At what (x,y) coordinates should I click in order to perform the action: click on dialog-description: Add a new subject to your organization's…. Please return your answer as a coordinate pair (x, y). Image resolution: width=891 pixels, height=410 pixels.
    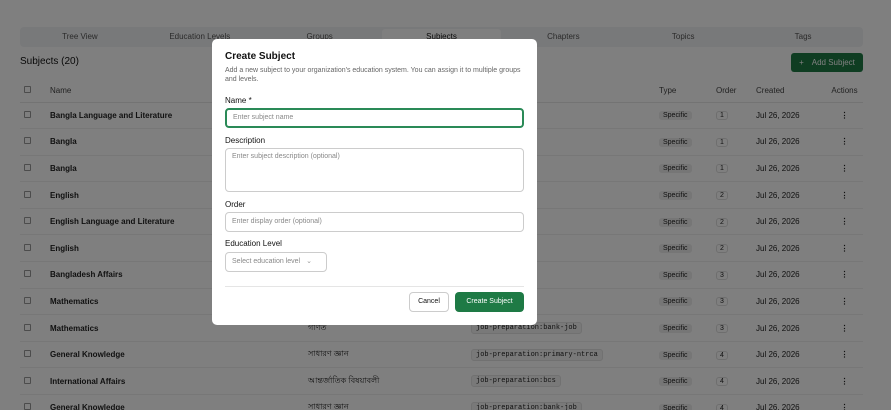
    Looking at the image, I should click on (373, 75).